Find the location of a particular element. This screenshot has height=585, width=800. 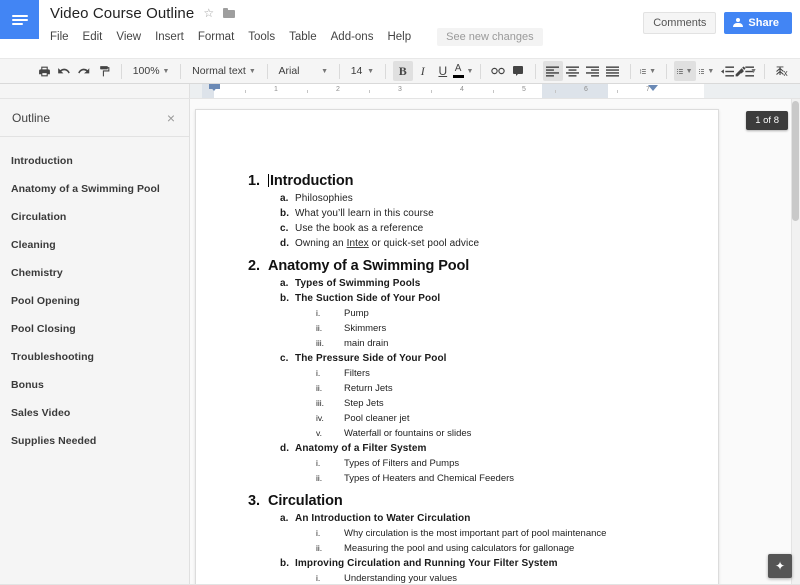

font-family-select: Arial ▼ is located at coordinates (303, 71).